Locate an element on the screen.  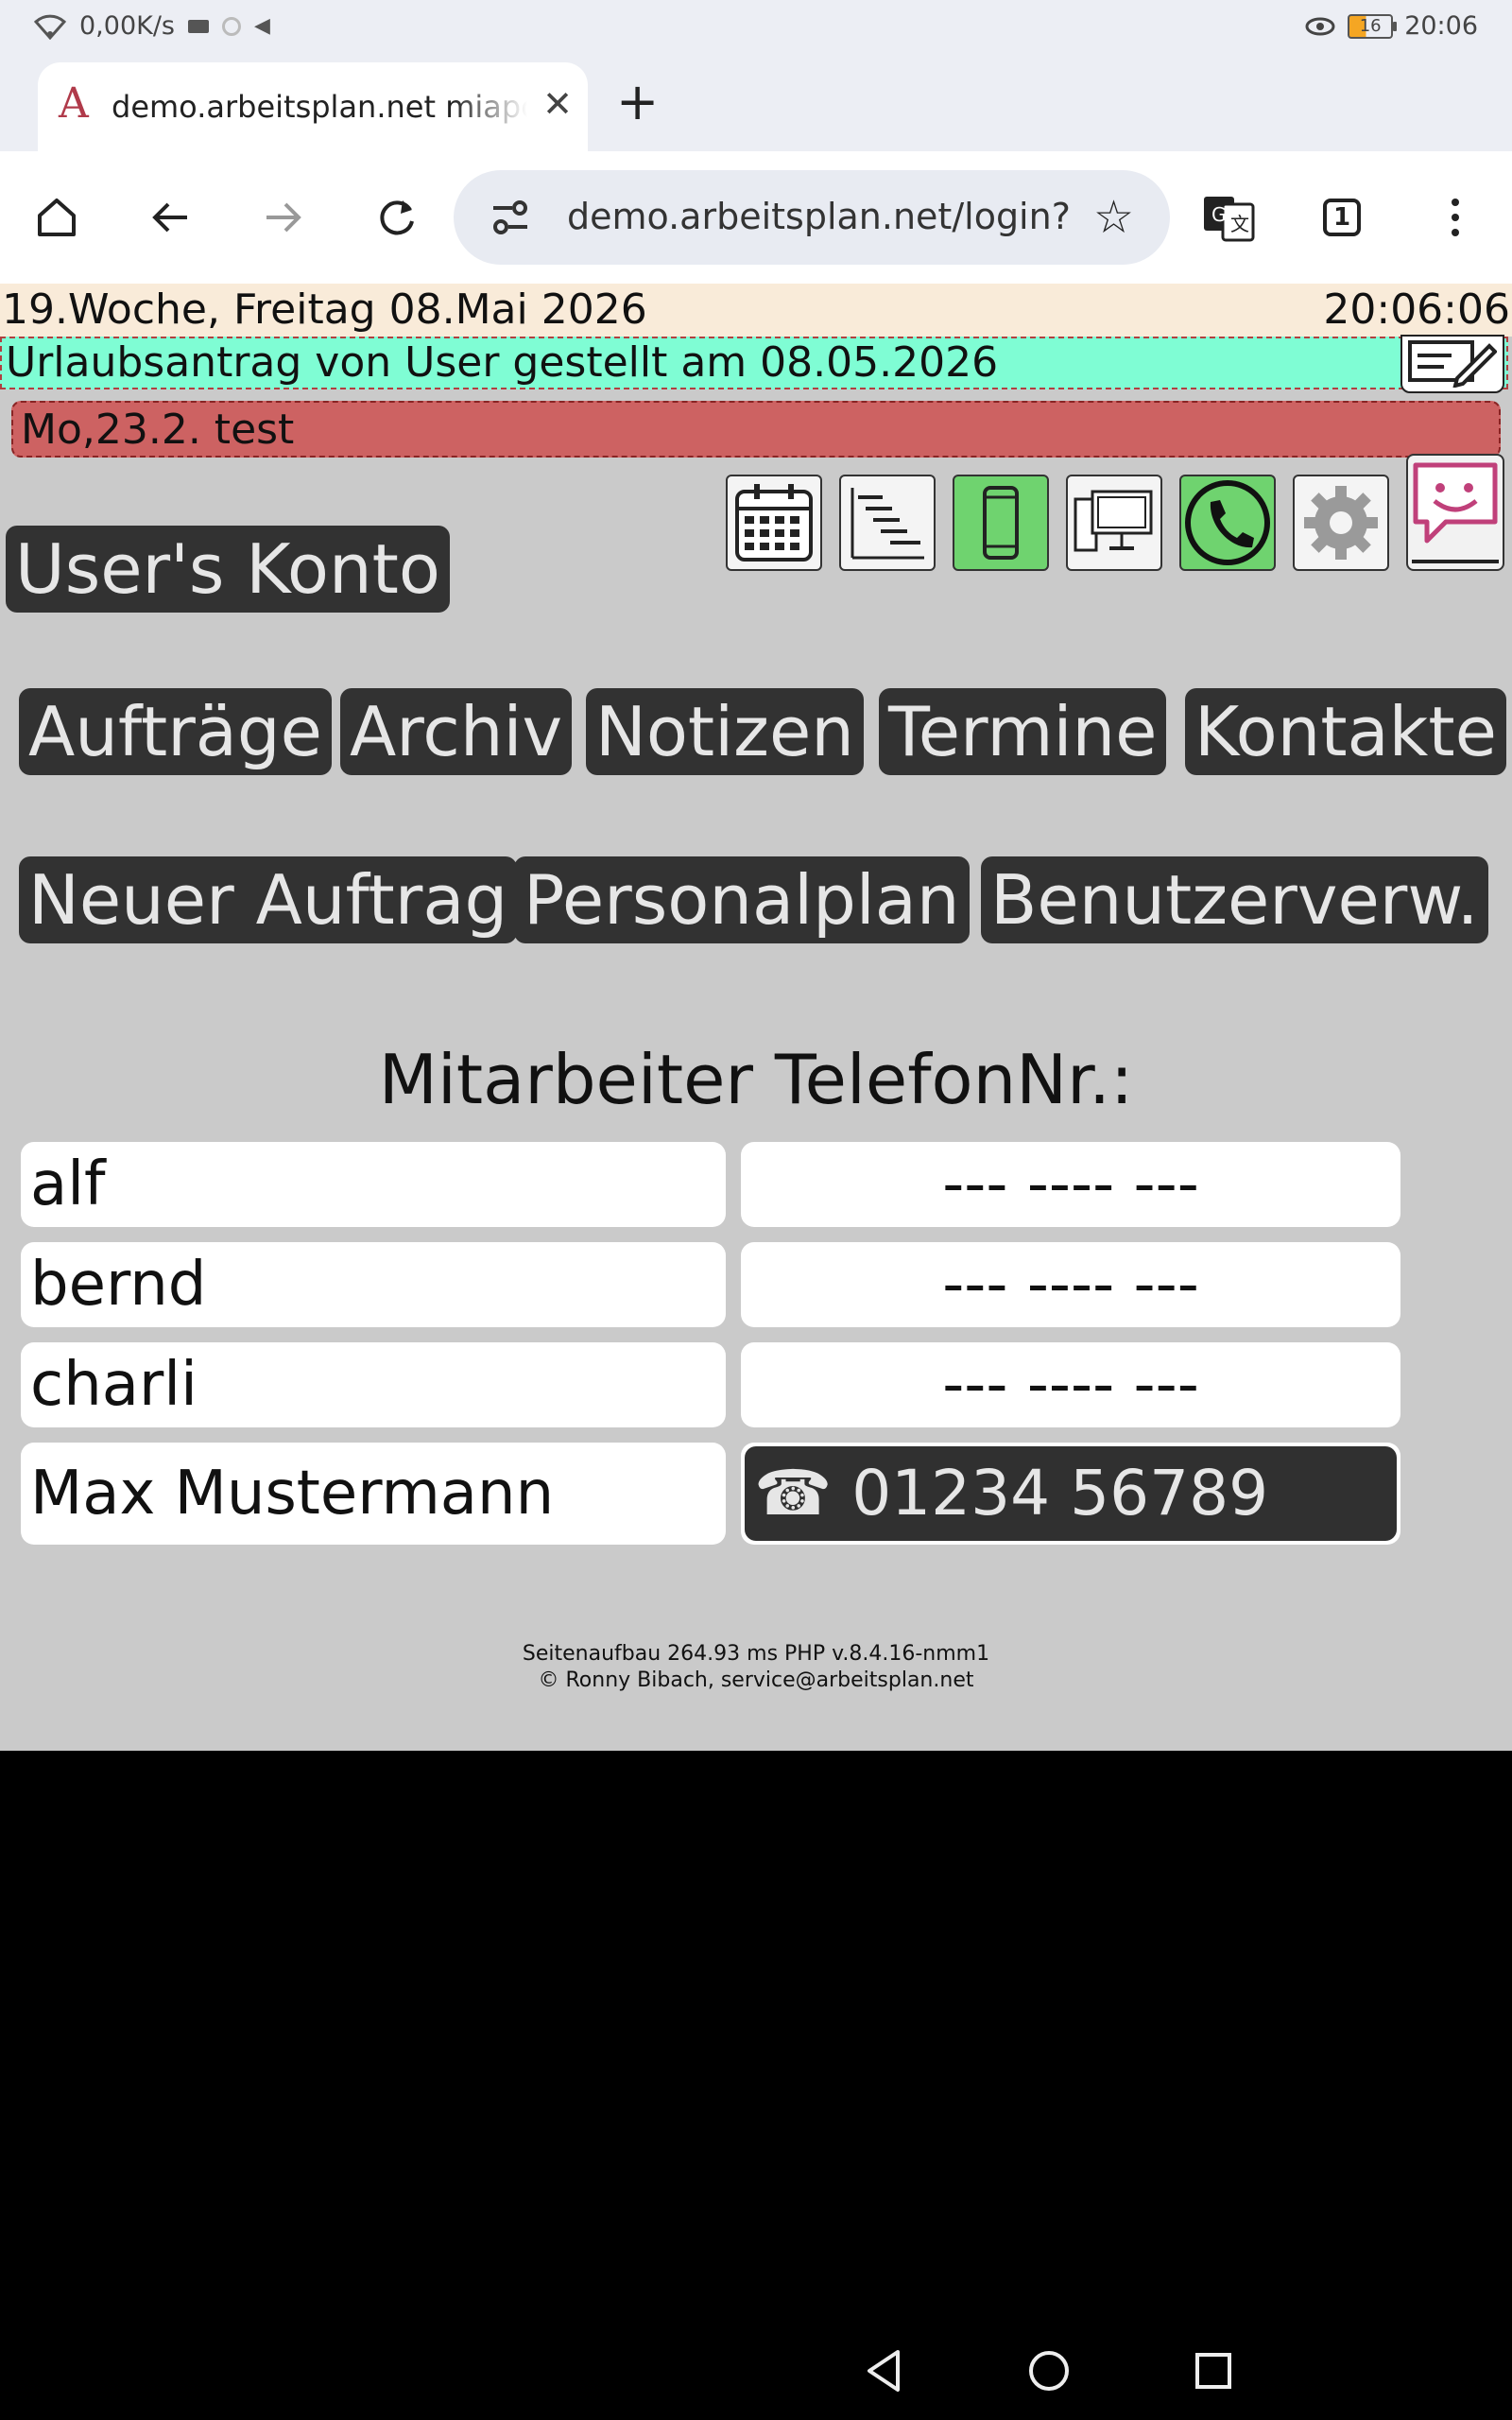
employee-phone-heading: Mitarbeiter TelefonNr.: is located at coordinates (756, 1079).